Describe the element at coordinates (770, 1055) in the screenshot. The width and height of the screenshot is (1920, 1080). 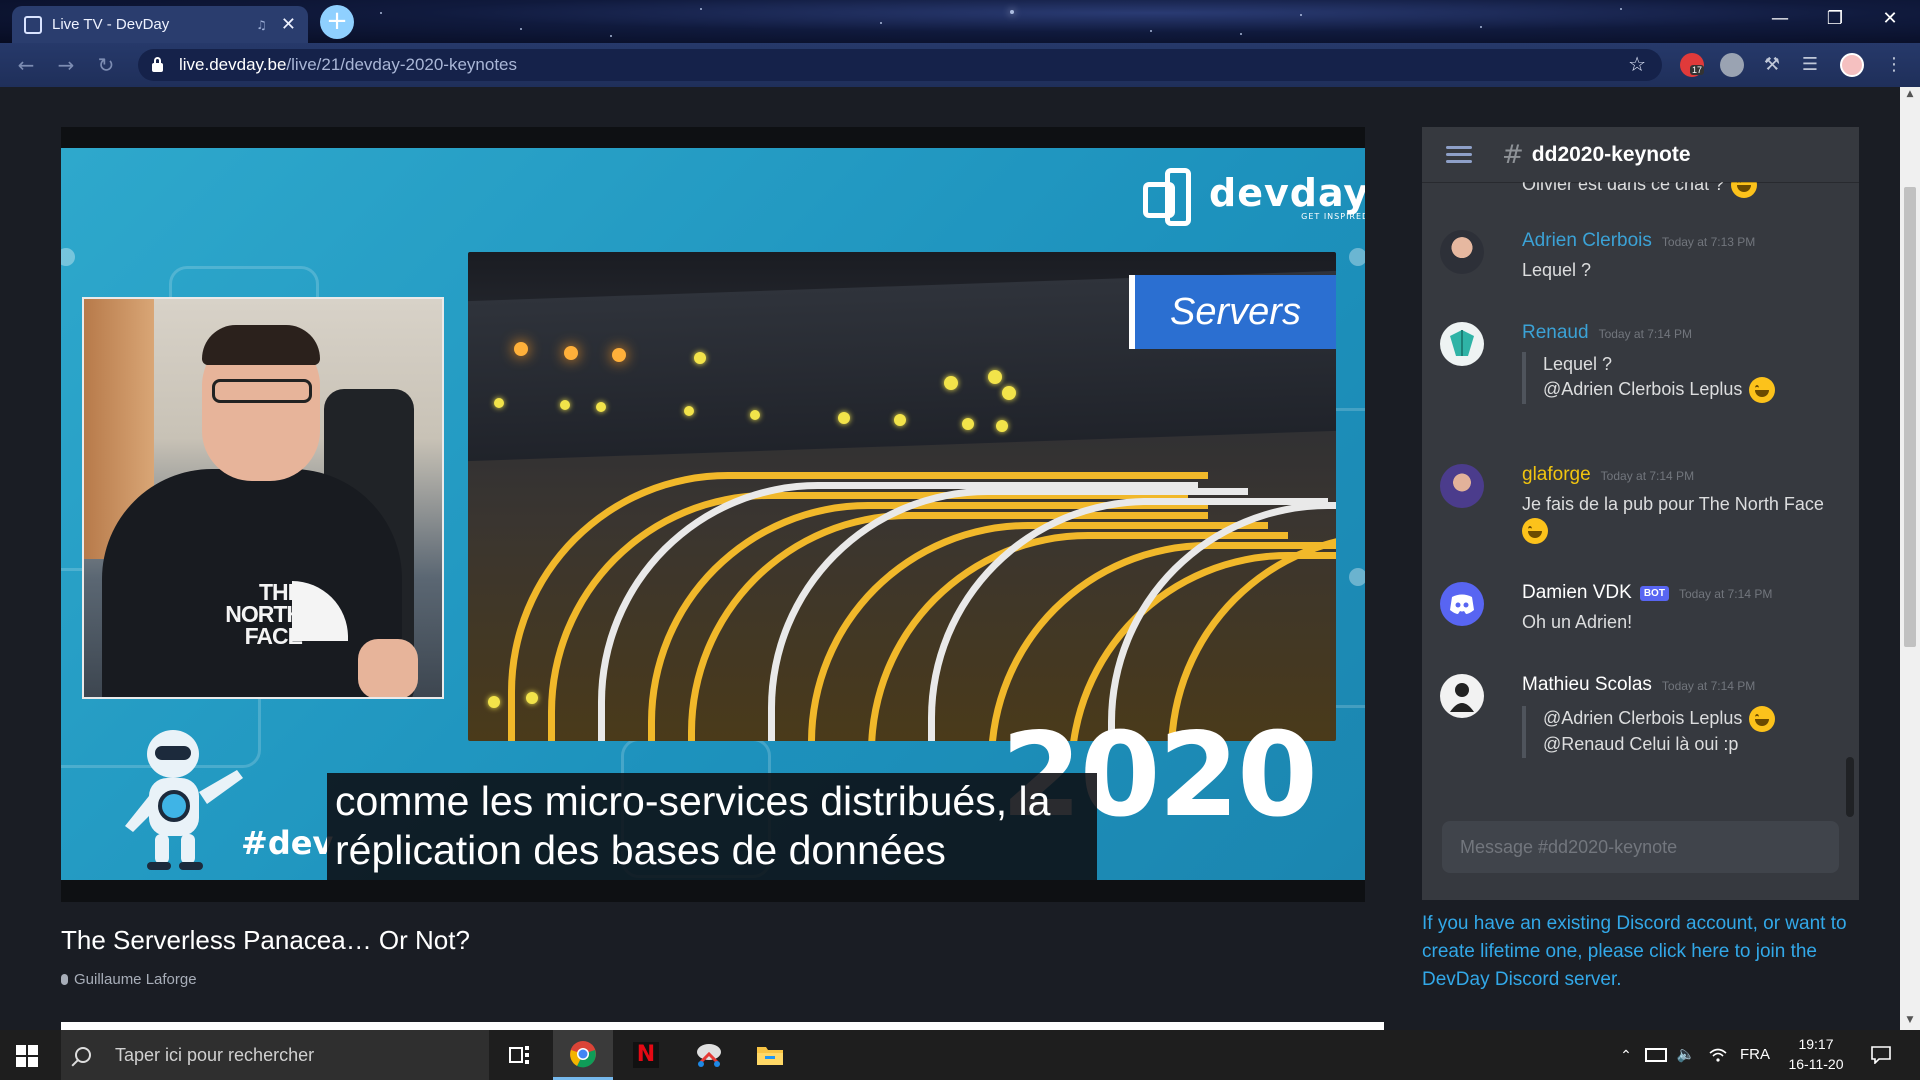
I see `file-explorer-taskbar-icon` at that location.